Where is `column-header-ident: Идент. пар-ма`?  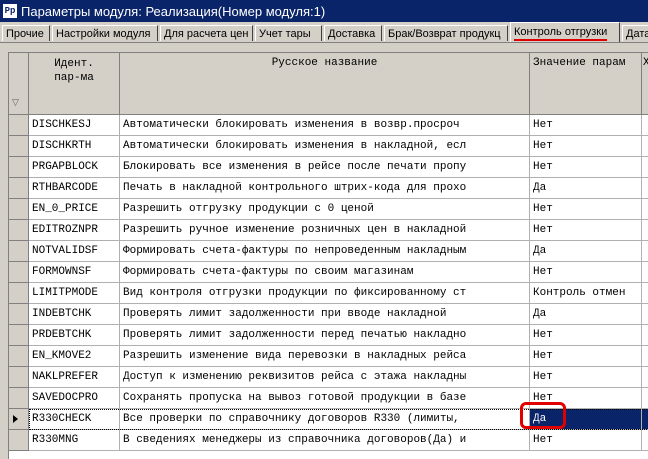
column-header-ident: Идент. пар-ма is located at coordinates (74, 84).